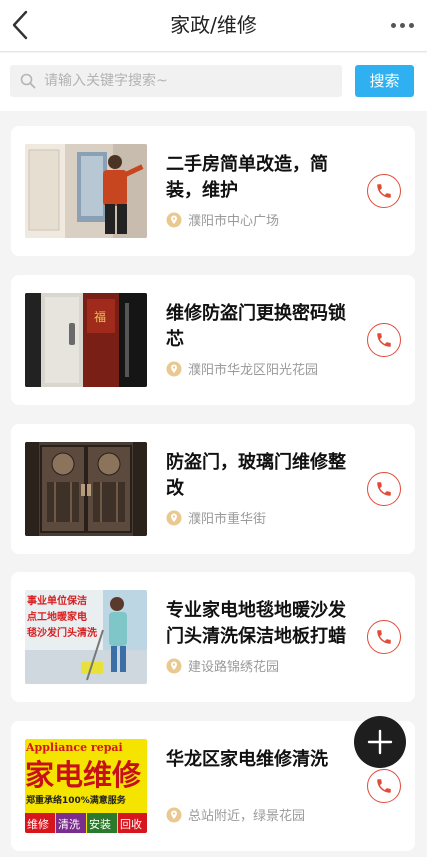 Image resolution: width=427 pixels, height=857 pixels. What do you see at coordinates (100, 316) in the screenshot?
I see `svg-text: 福` at bounding box center [100, 316].